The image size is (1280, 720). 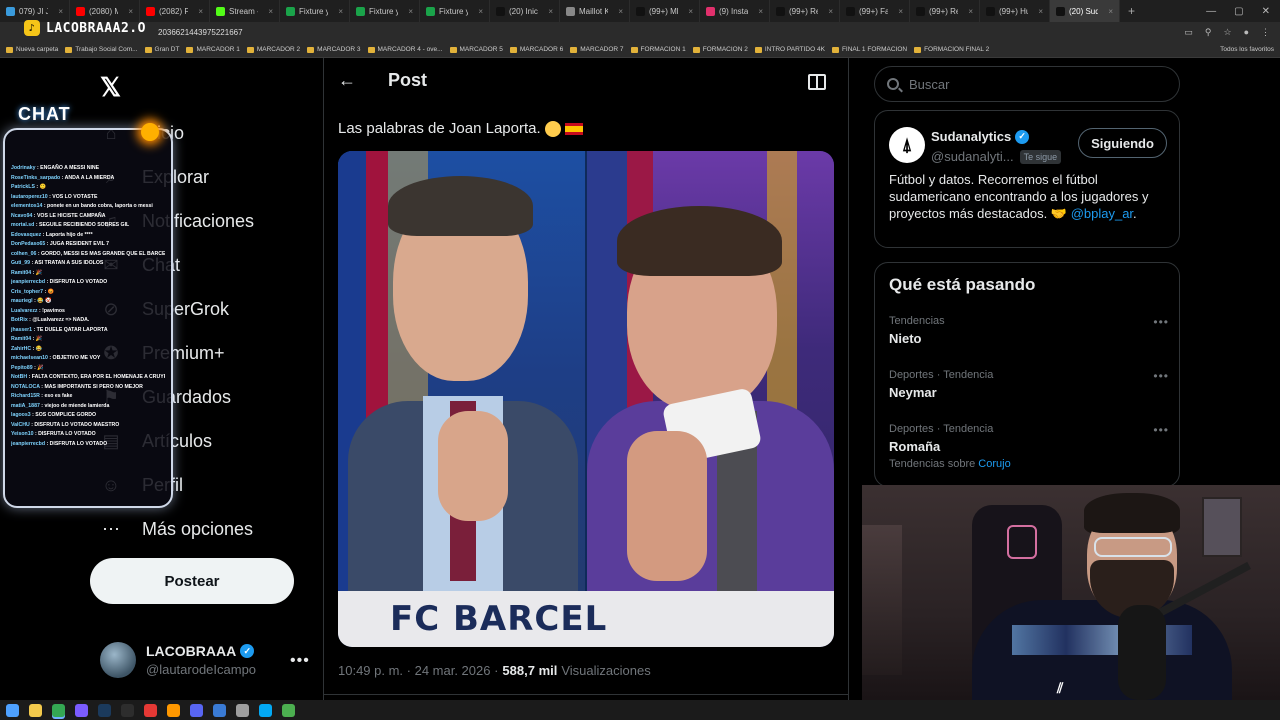 What do you see at coordinates (1029, 384) in the screenshot?
I see `trend-item: Deportes · Tendencia Neymar •••` at bounding box center [1029, 384].